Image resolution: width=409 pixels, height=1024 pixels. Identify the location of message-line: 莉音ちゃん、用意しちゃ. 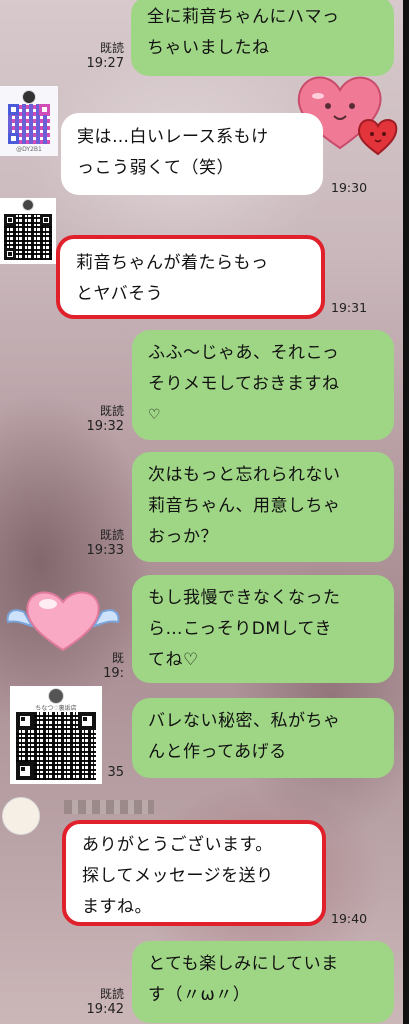
(244, 506).